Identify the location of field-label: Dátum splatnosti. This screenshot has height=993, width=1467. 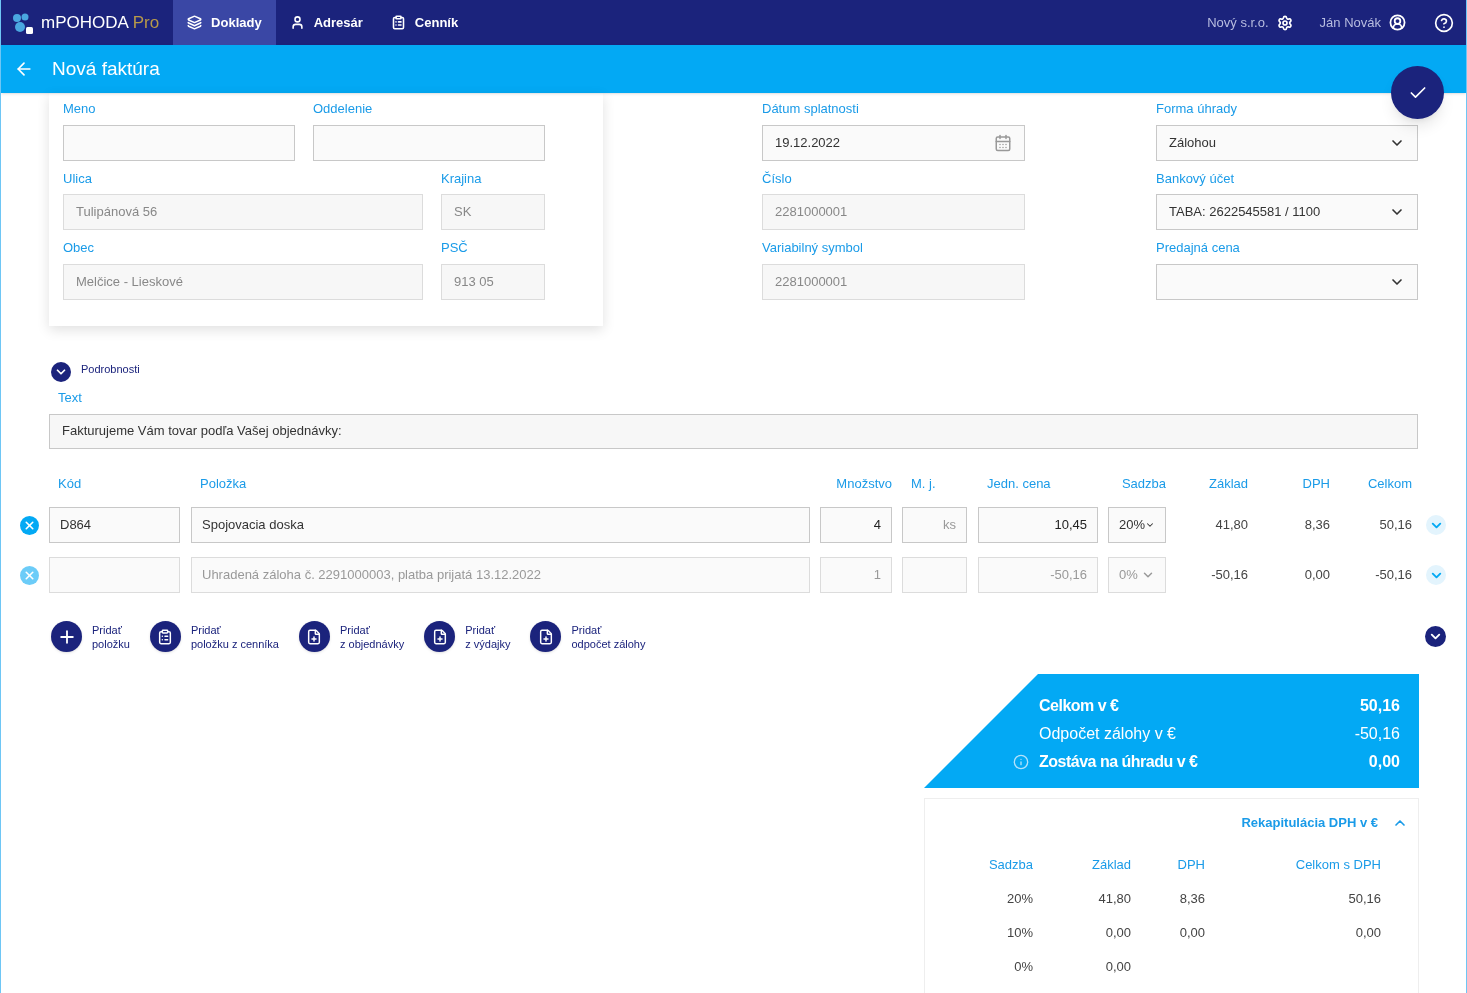
(811, 109).